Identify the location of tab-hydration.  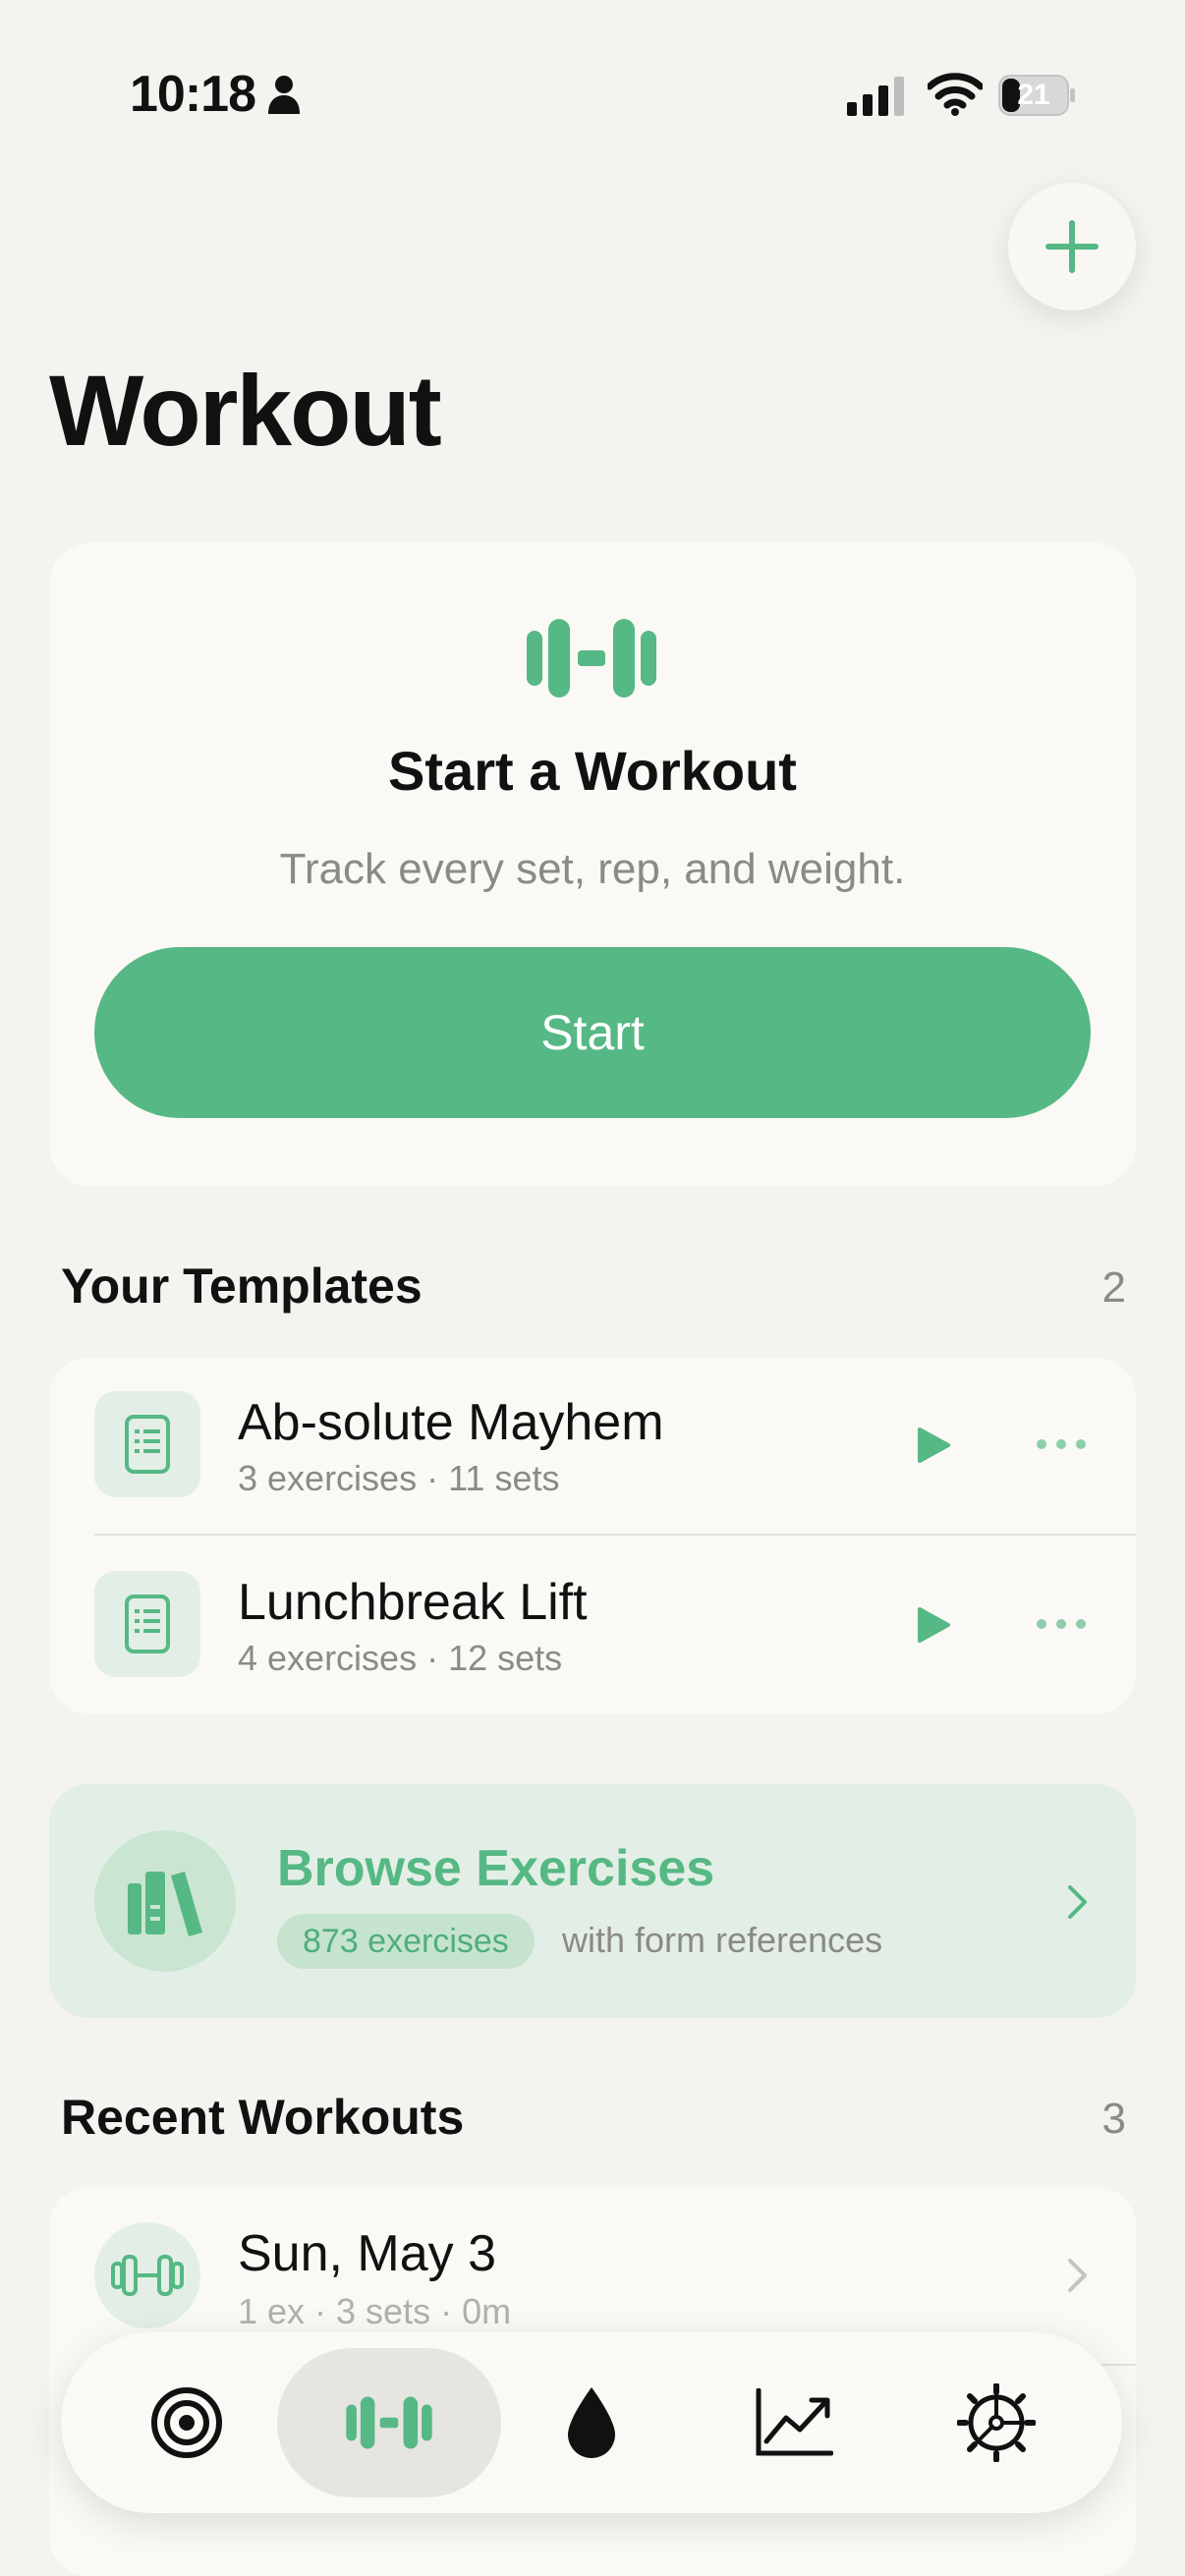
(592, 2422).